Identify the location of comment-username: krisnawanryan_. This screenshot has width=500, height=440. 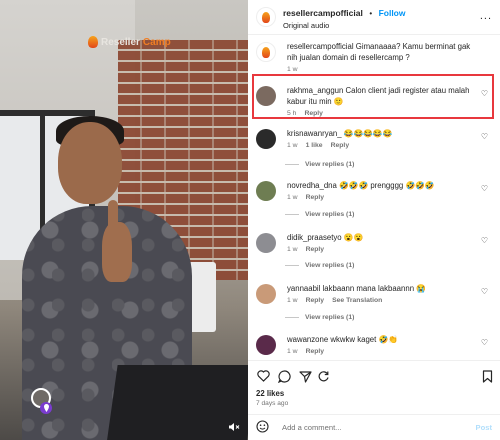
(314, 133).